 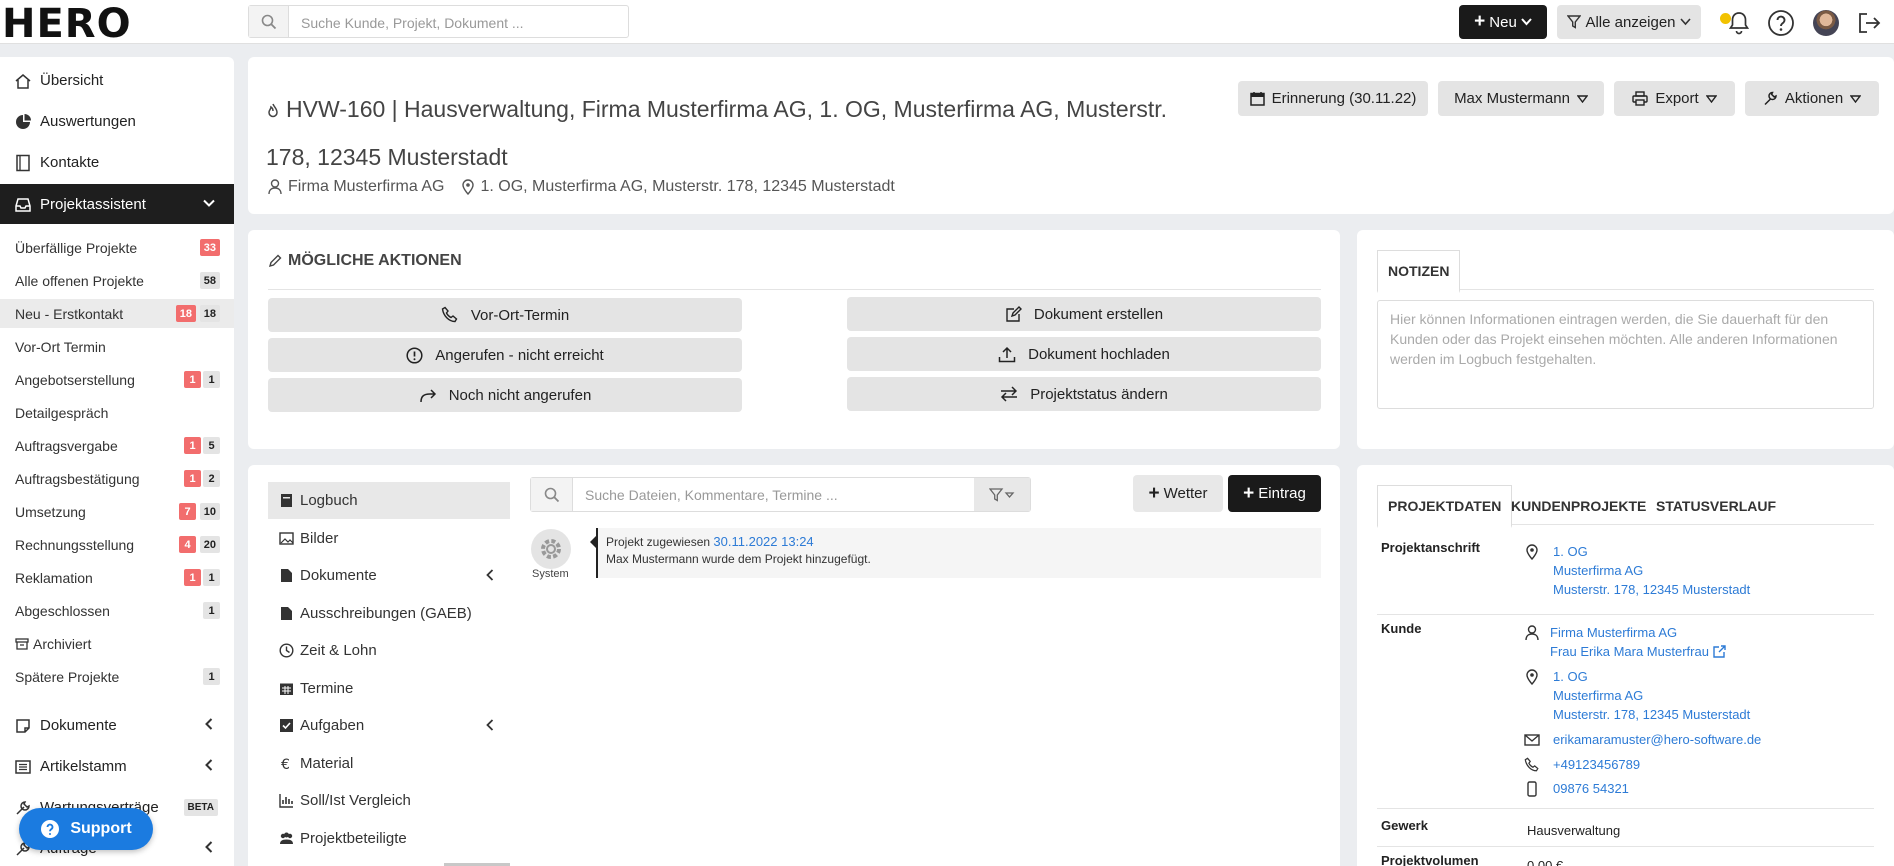 I want to click on logbook-nav-item: Bilder, so click(x=389, y=538).